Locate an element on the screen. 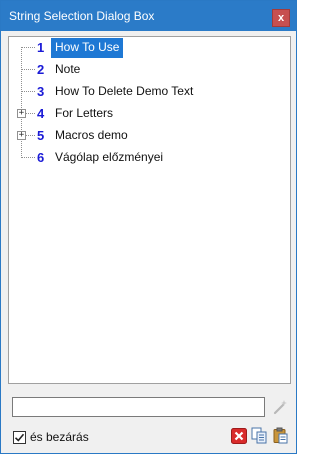 The image size is (320, 454). tree-item-3: 3 How To Delete Demo Text is located at coordinates (149, 92).